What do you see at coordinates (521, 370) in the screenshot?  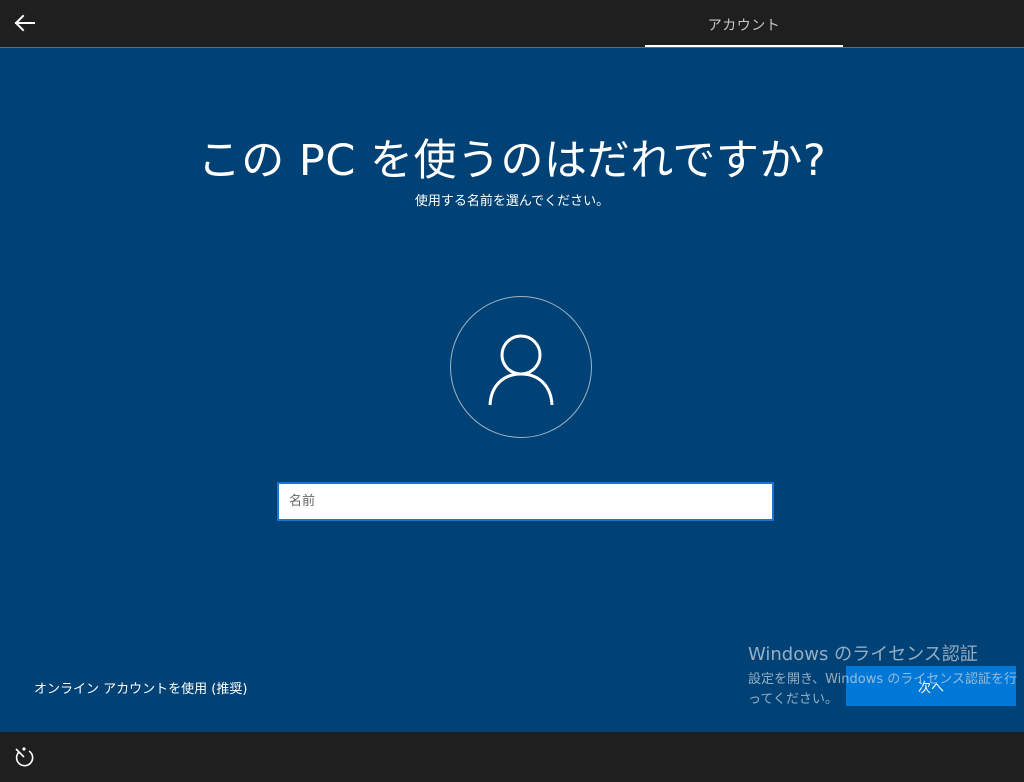 I see `user-icon` at bounding box center [521, 370].